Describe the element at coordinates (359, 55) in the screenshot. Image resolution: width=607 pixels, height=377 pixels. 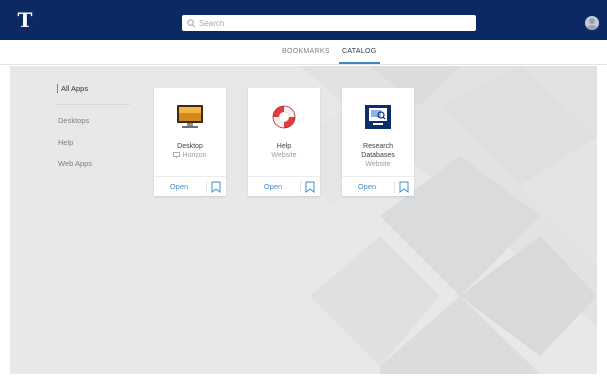
I see `tab-catalog: CATALOG` at that location.